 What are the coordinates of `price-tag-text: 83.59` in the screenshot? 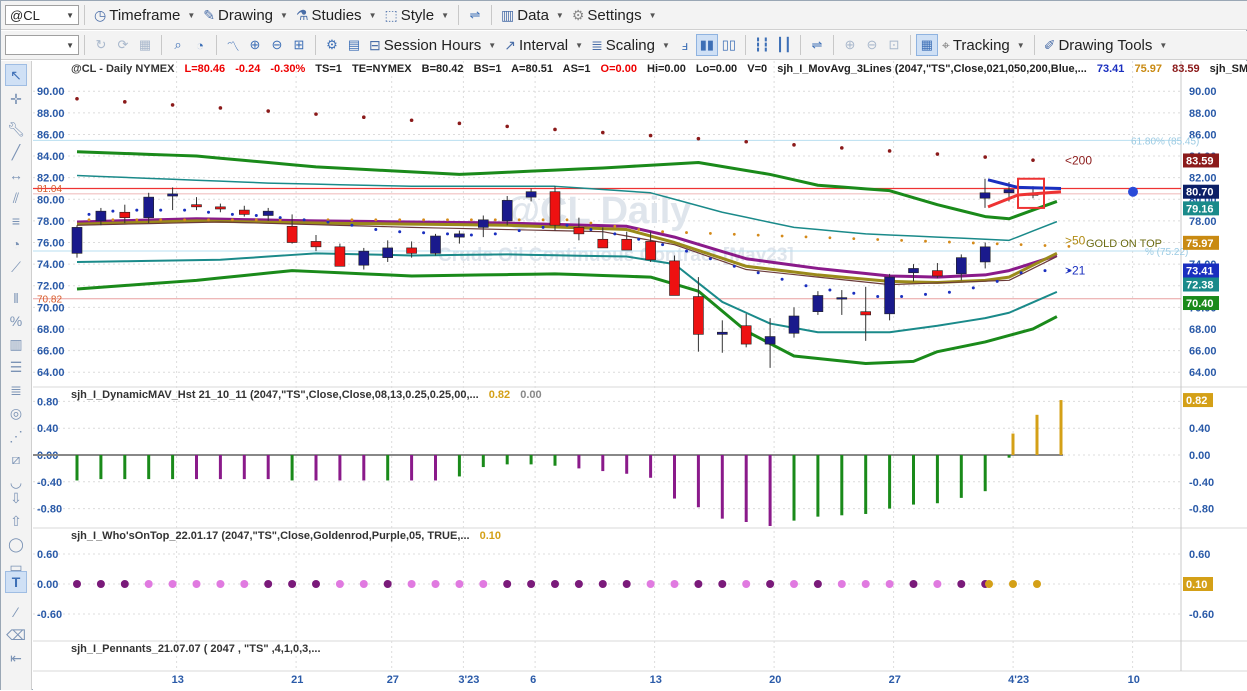 It's located at (1200, 161).